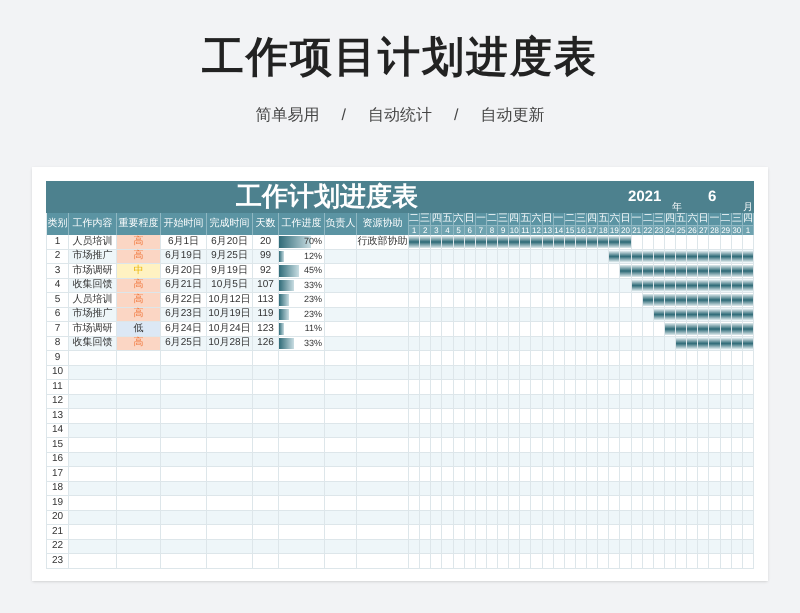 Image resolution: width=800 pixels, height=613 pixels. Describe the element at coordinates (266, 329) in the screenshot. I see `table-cell: 123` at that location.